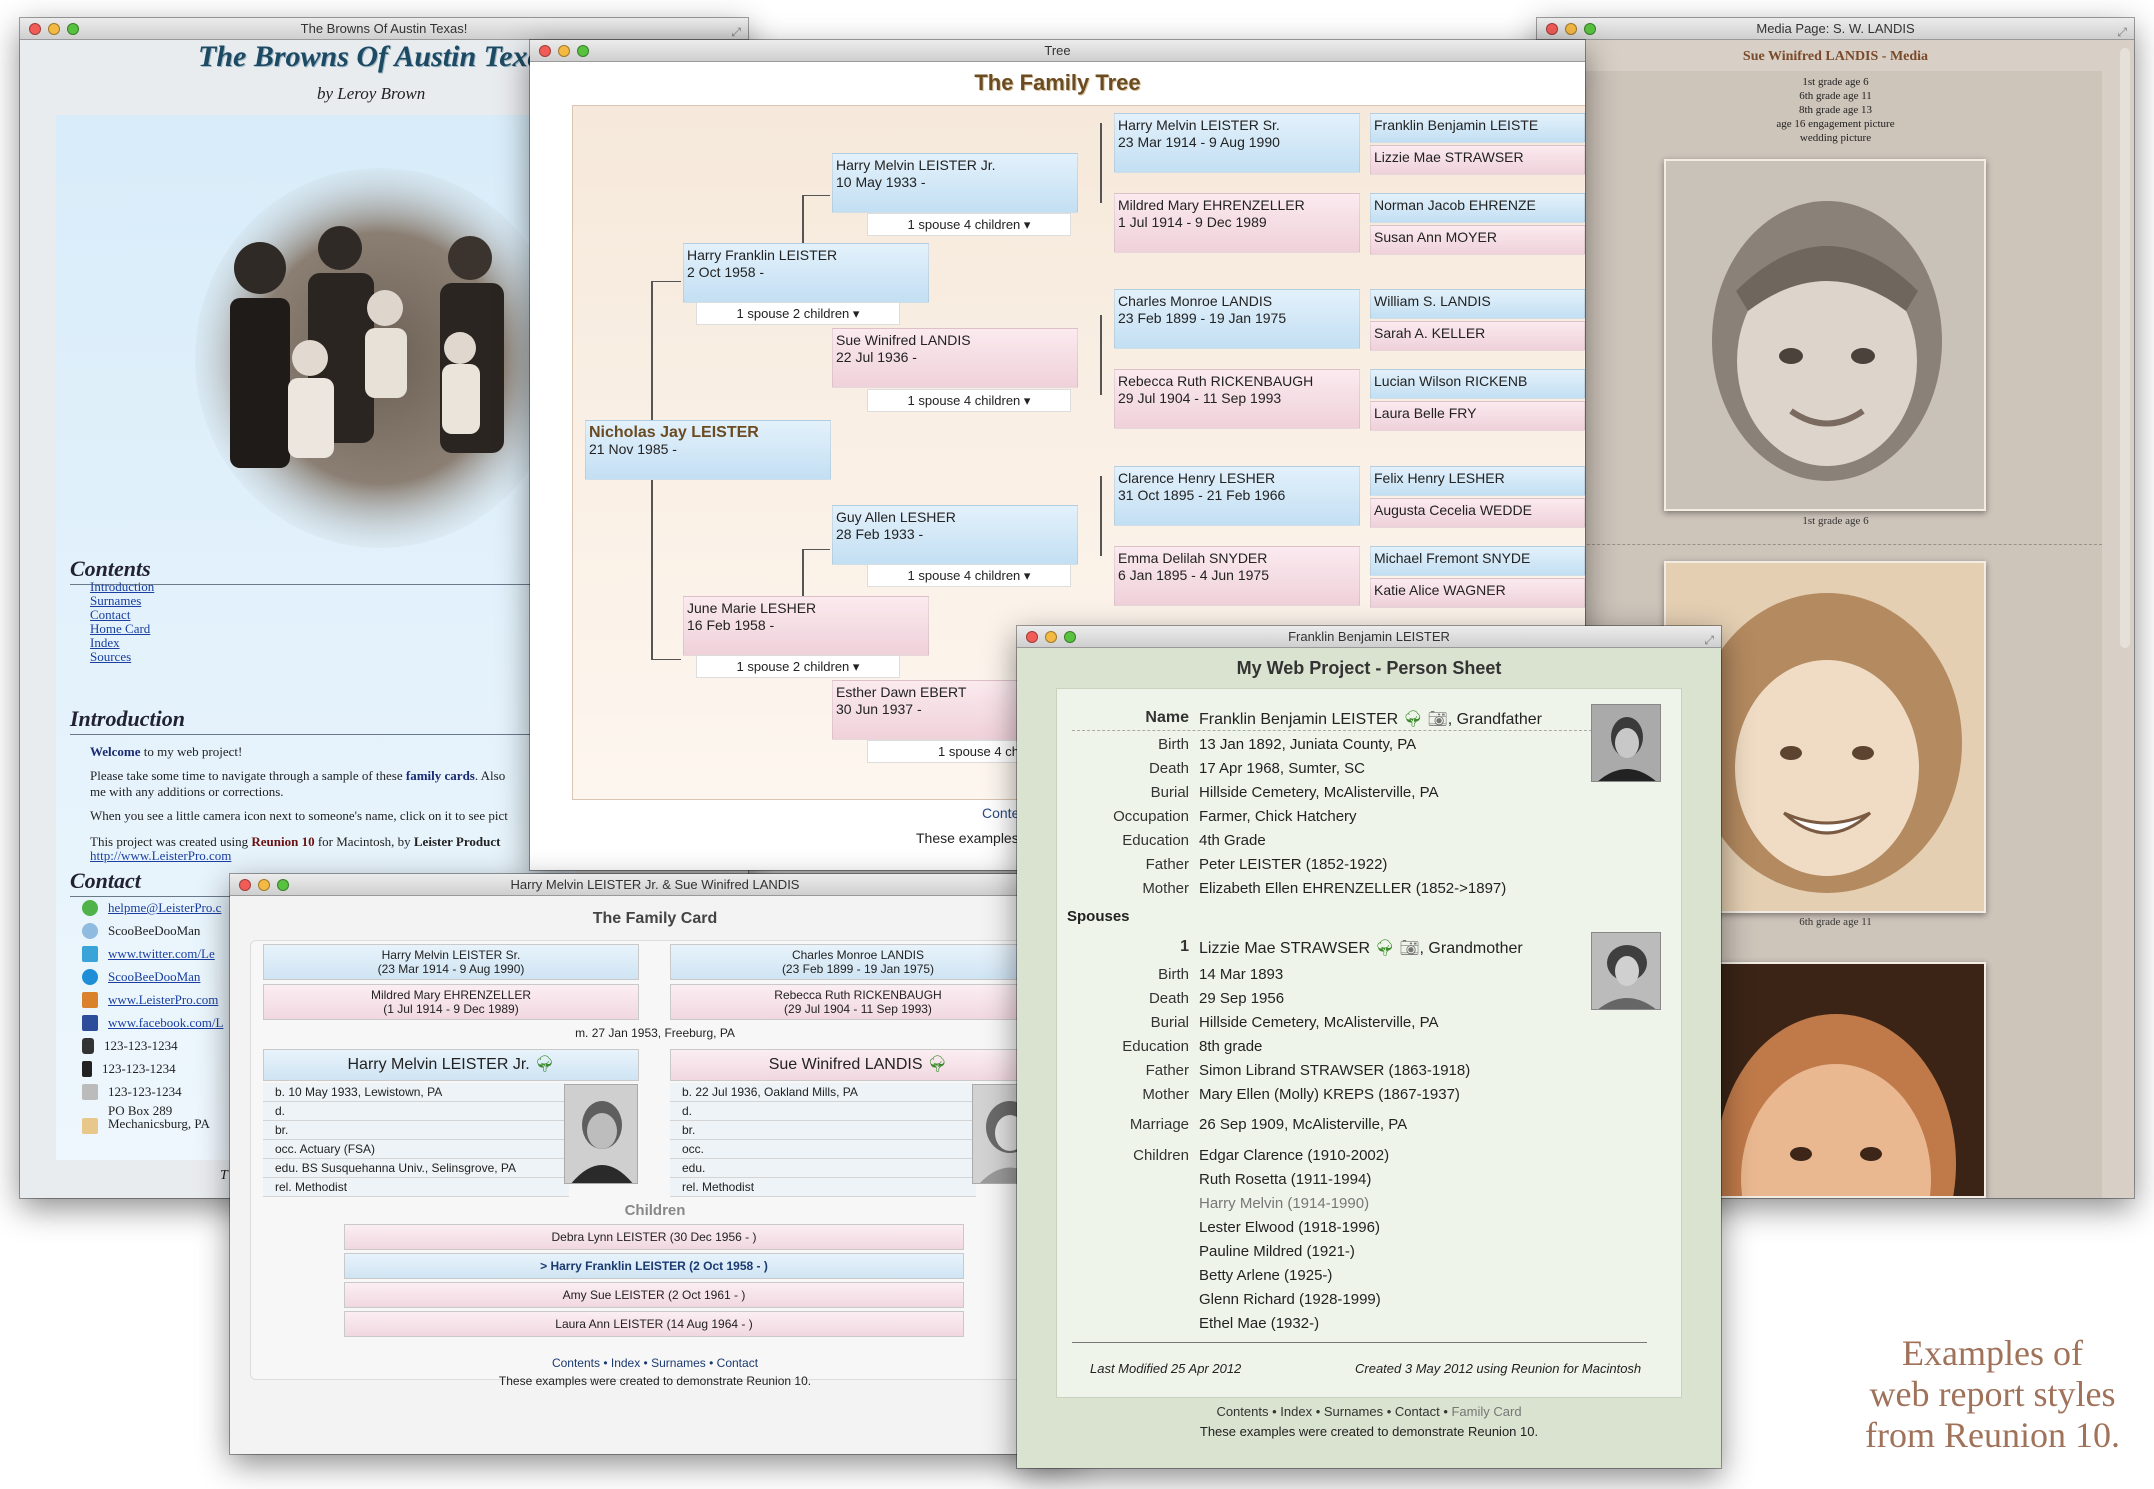 The height and width of the screenshot is (1489, 2154). I want to click on person-gggparent: Felix Henry LESHER, so click(1477, 481).